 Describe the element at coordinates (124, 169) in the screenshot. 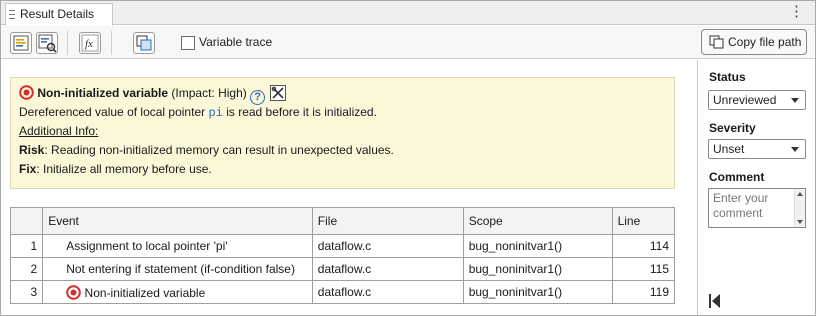

I see `fix-text: : Initialize all memory before use.` at that location.